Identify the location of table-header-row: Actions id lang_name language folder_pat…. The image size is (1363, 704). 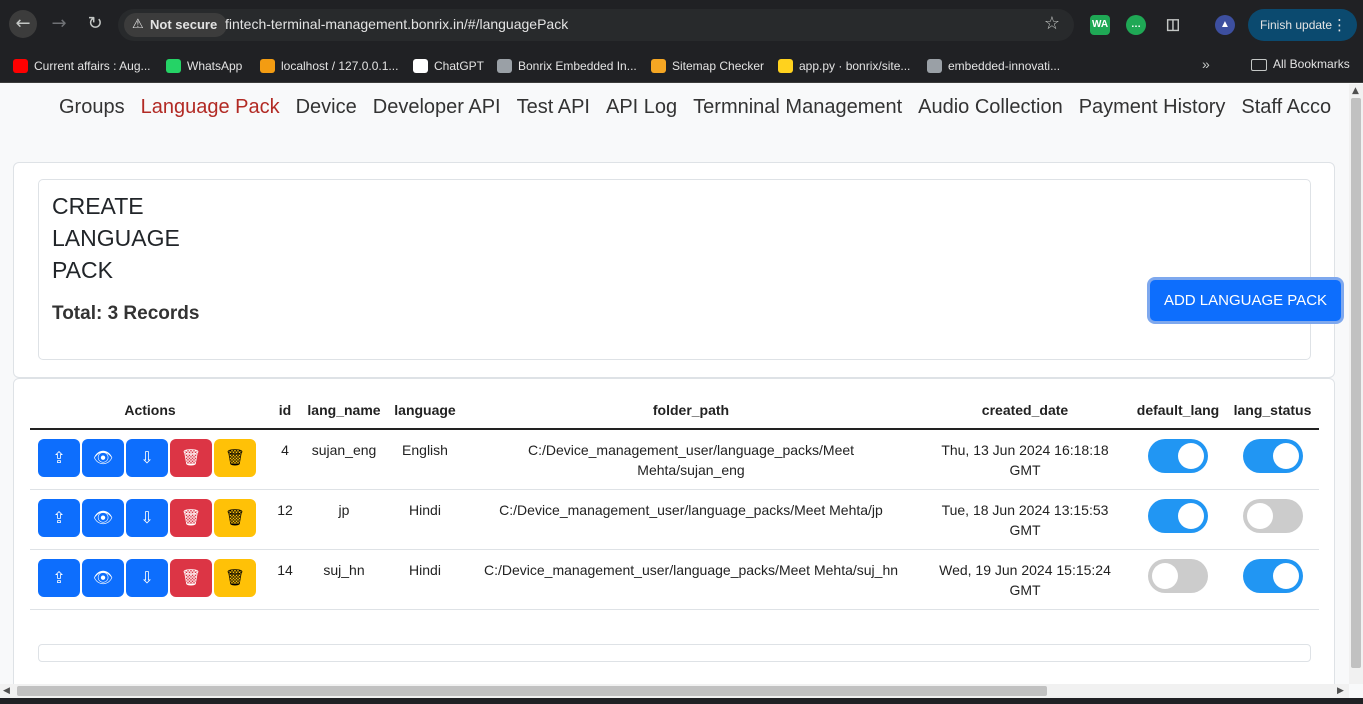
(674, 410).